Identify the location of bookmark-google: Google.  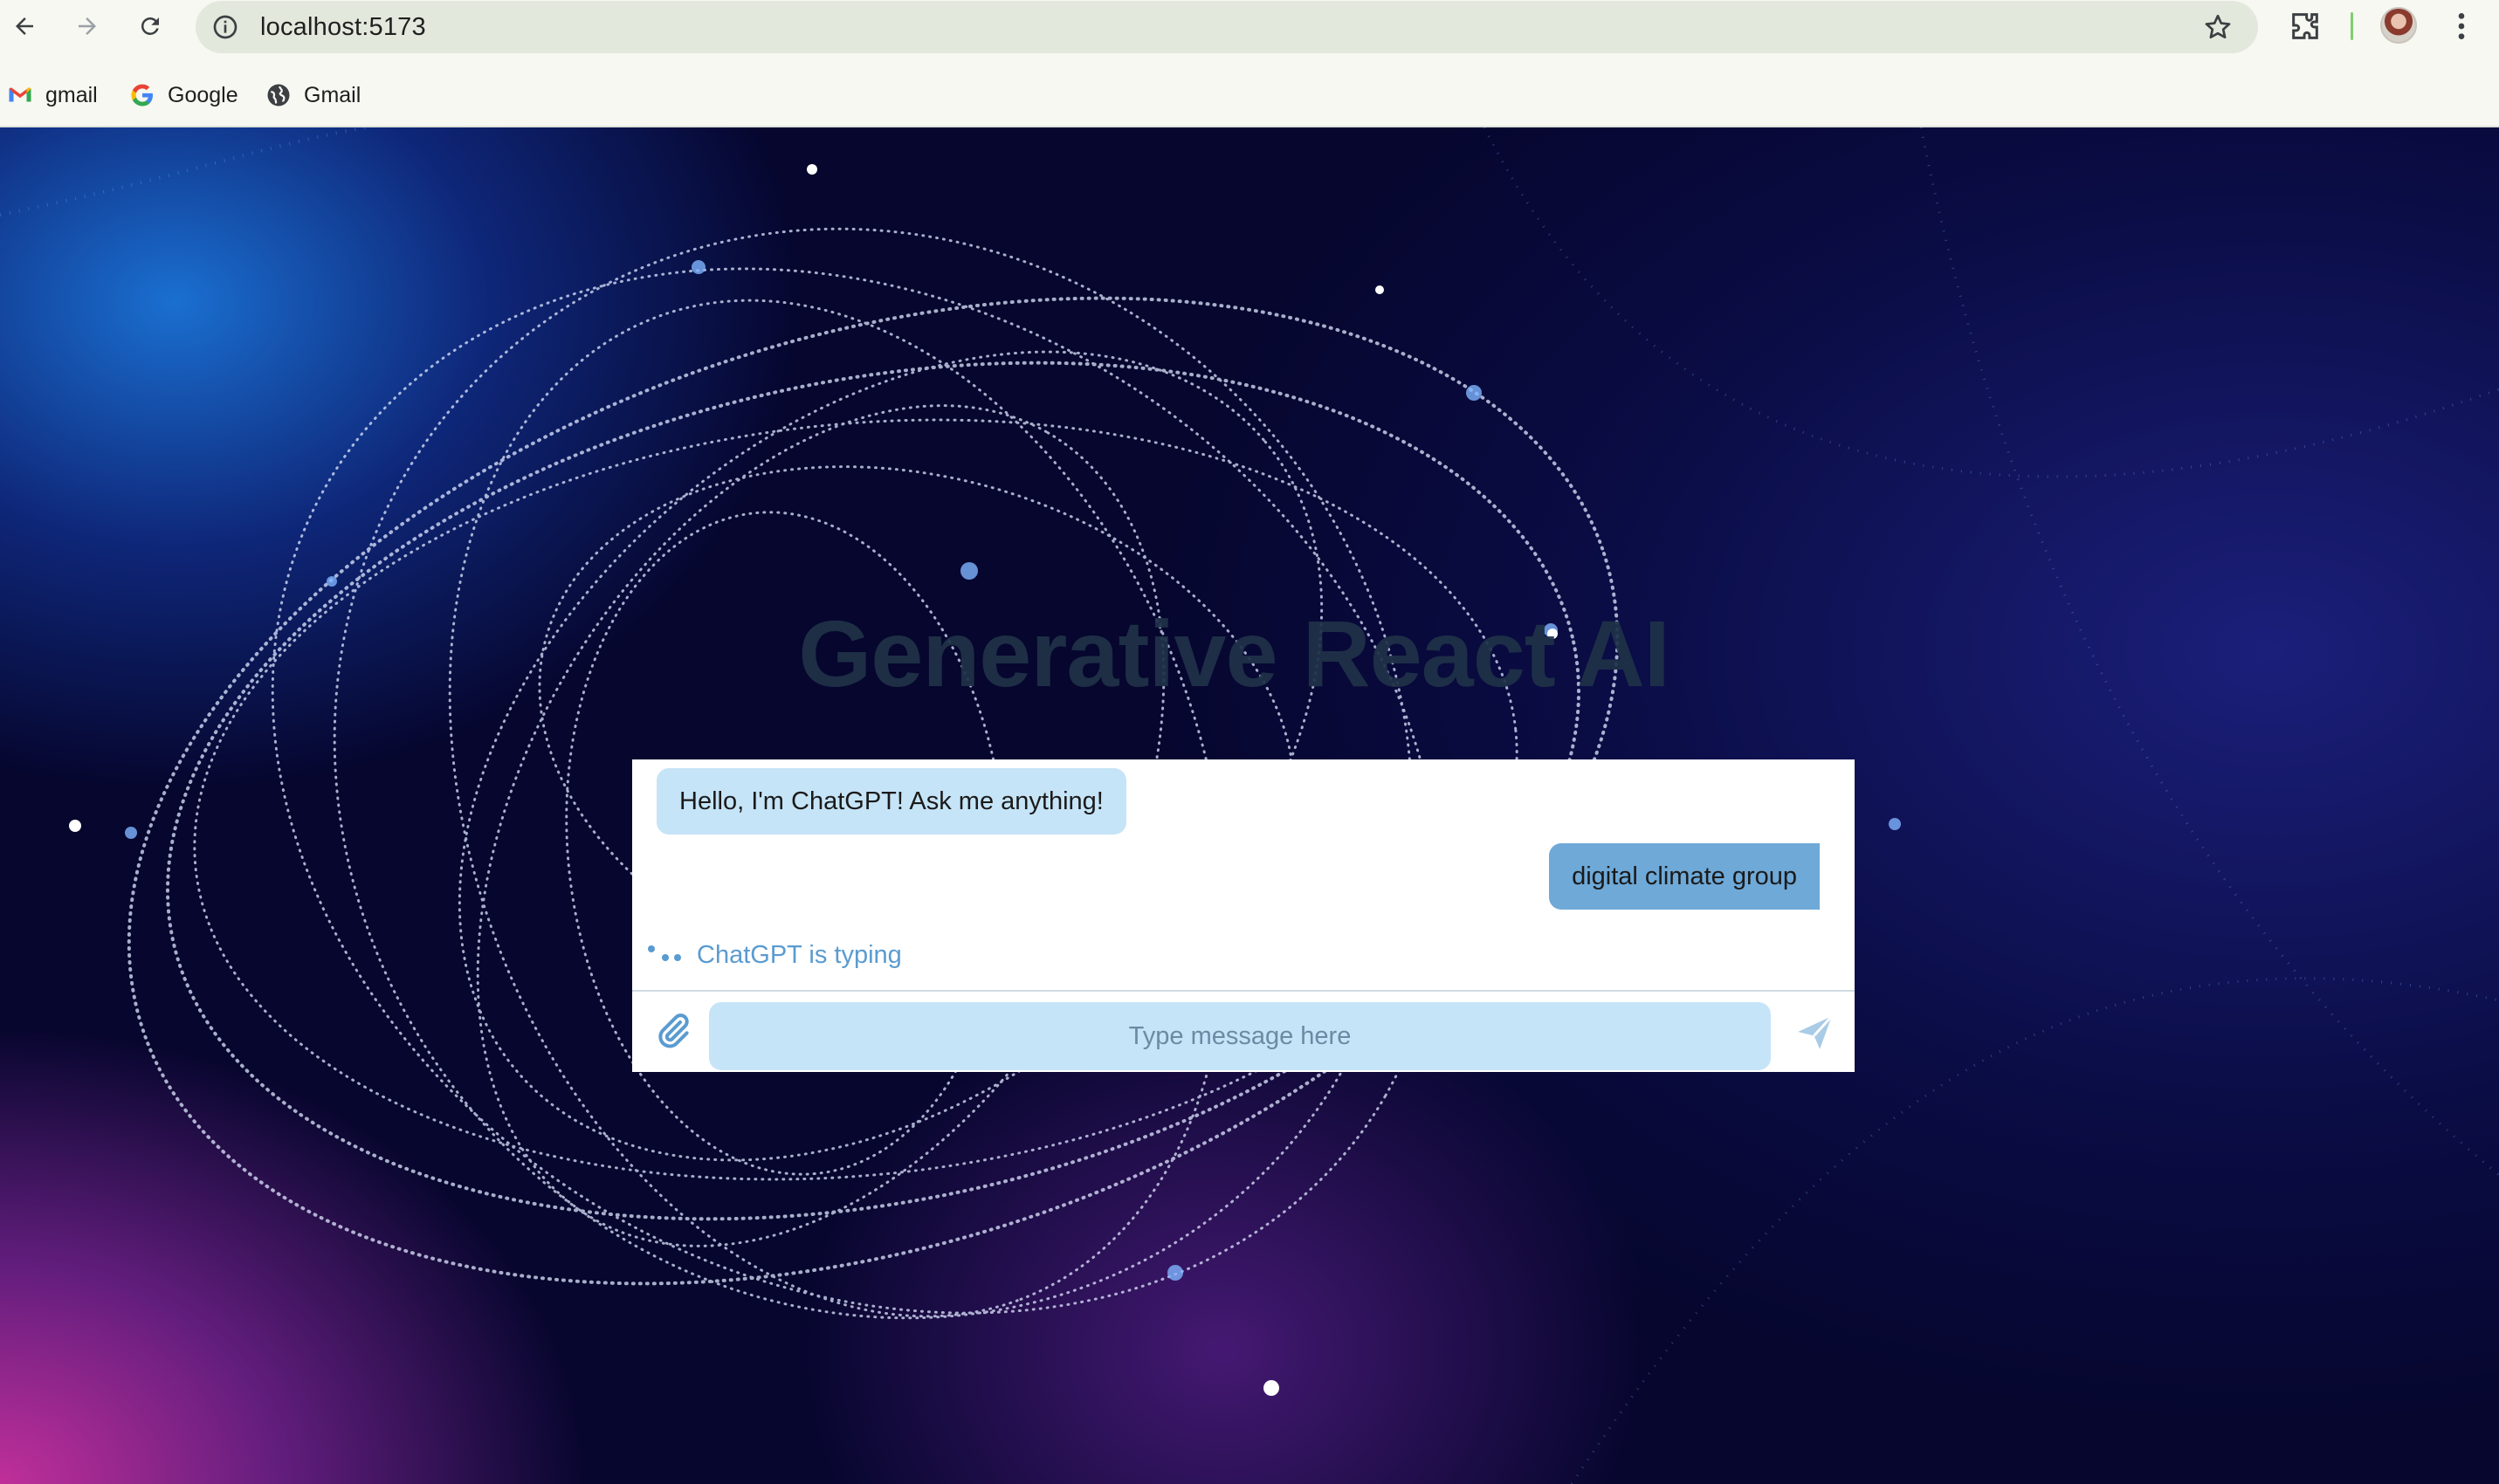
(183, 95).